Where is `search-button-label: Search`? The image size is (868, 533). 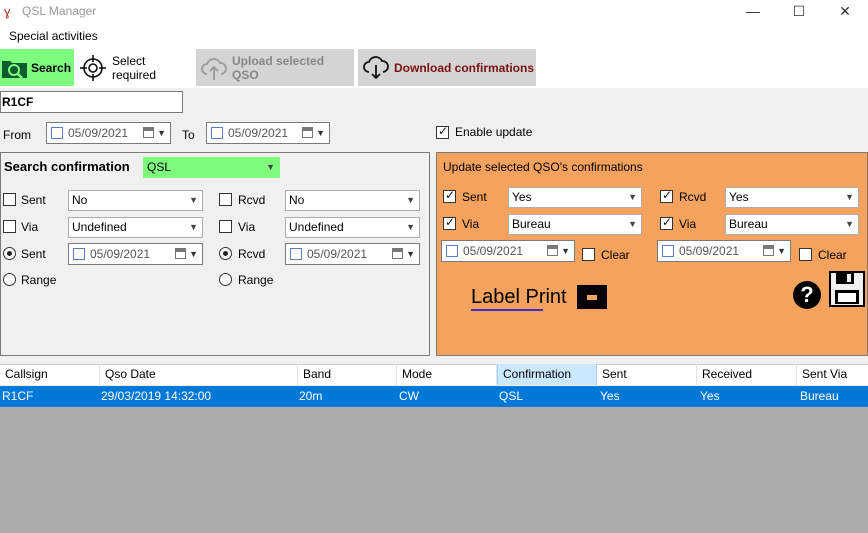
search-button-label: Search is located at coordinates (51, 67).